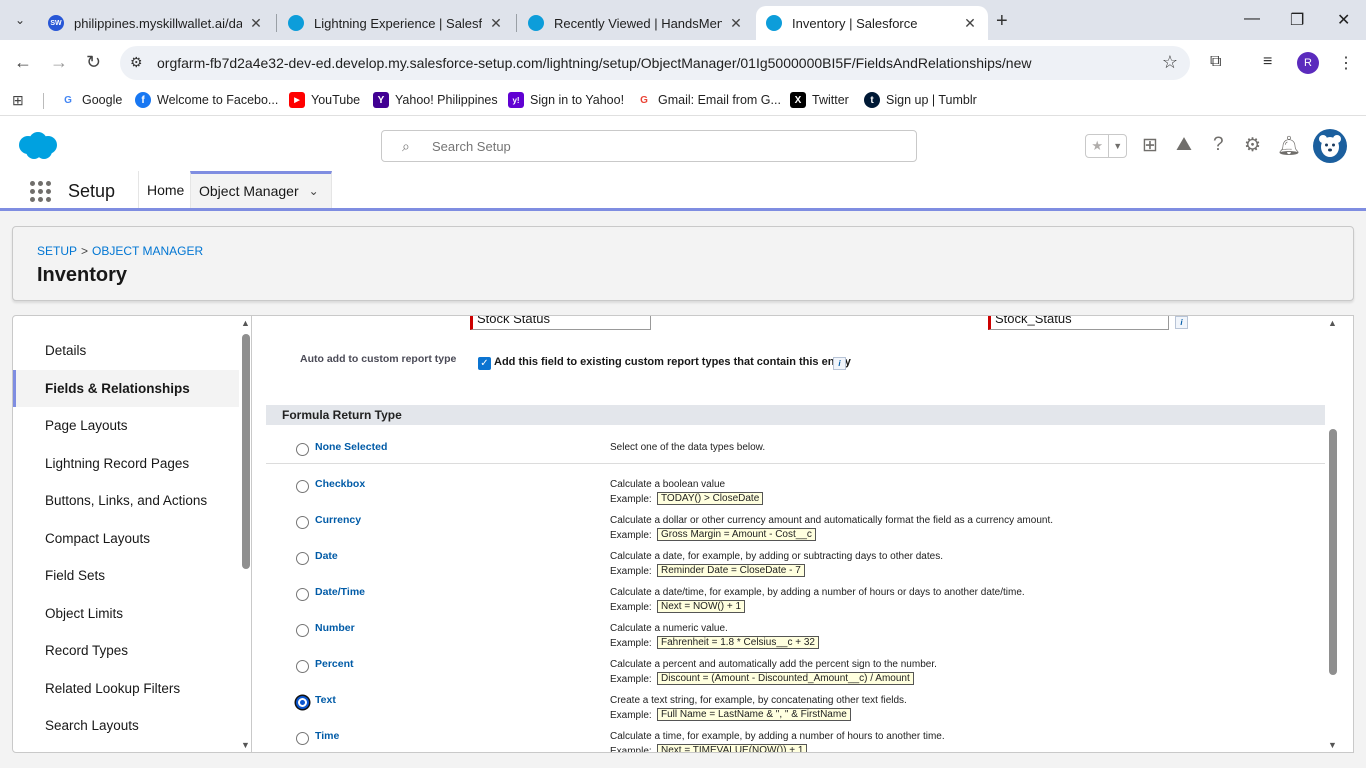 The image size is (1366, 768). What do you see at coordinates (396, 23) in the screenshot?
I see `browser-tab-2: Lightning Experience | Salesforce ✕` at bounding box center [396, 23].